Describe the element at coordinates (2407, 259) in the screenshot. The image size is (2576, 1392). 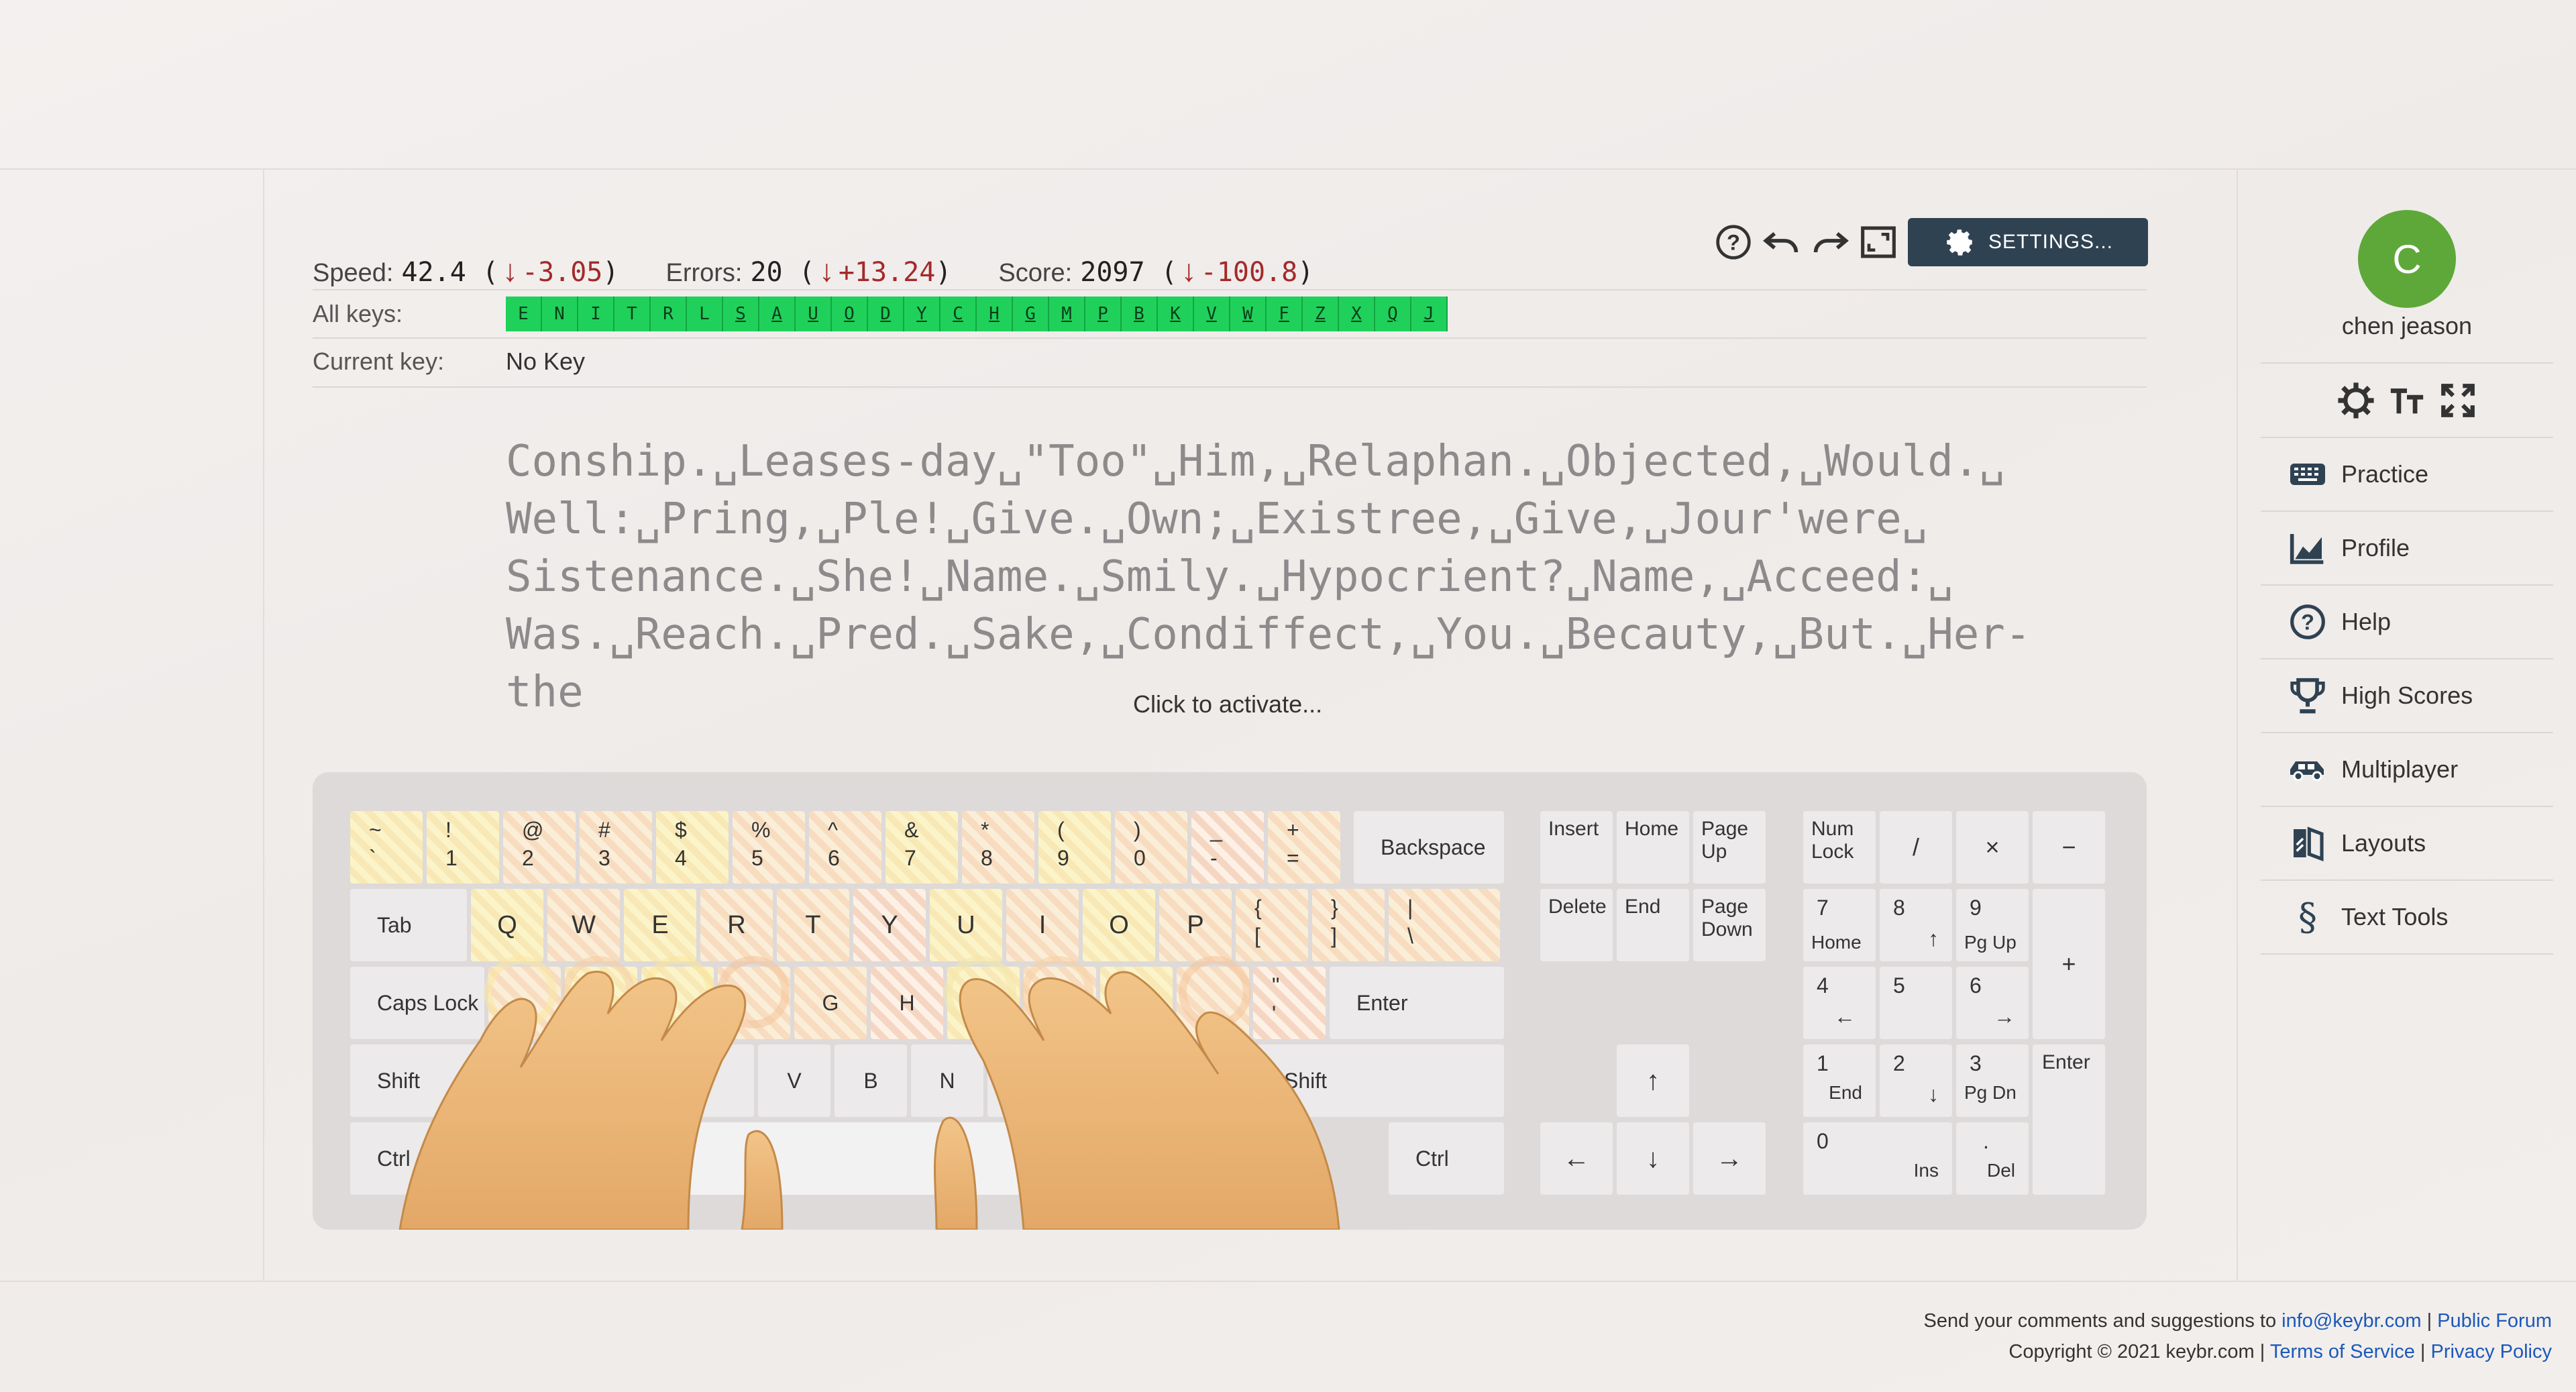
I see `avatar: C` at that location.